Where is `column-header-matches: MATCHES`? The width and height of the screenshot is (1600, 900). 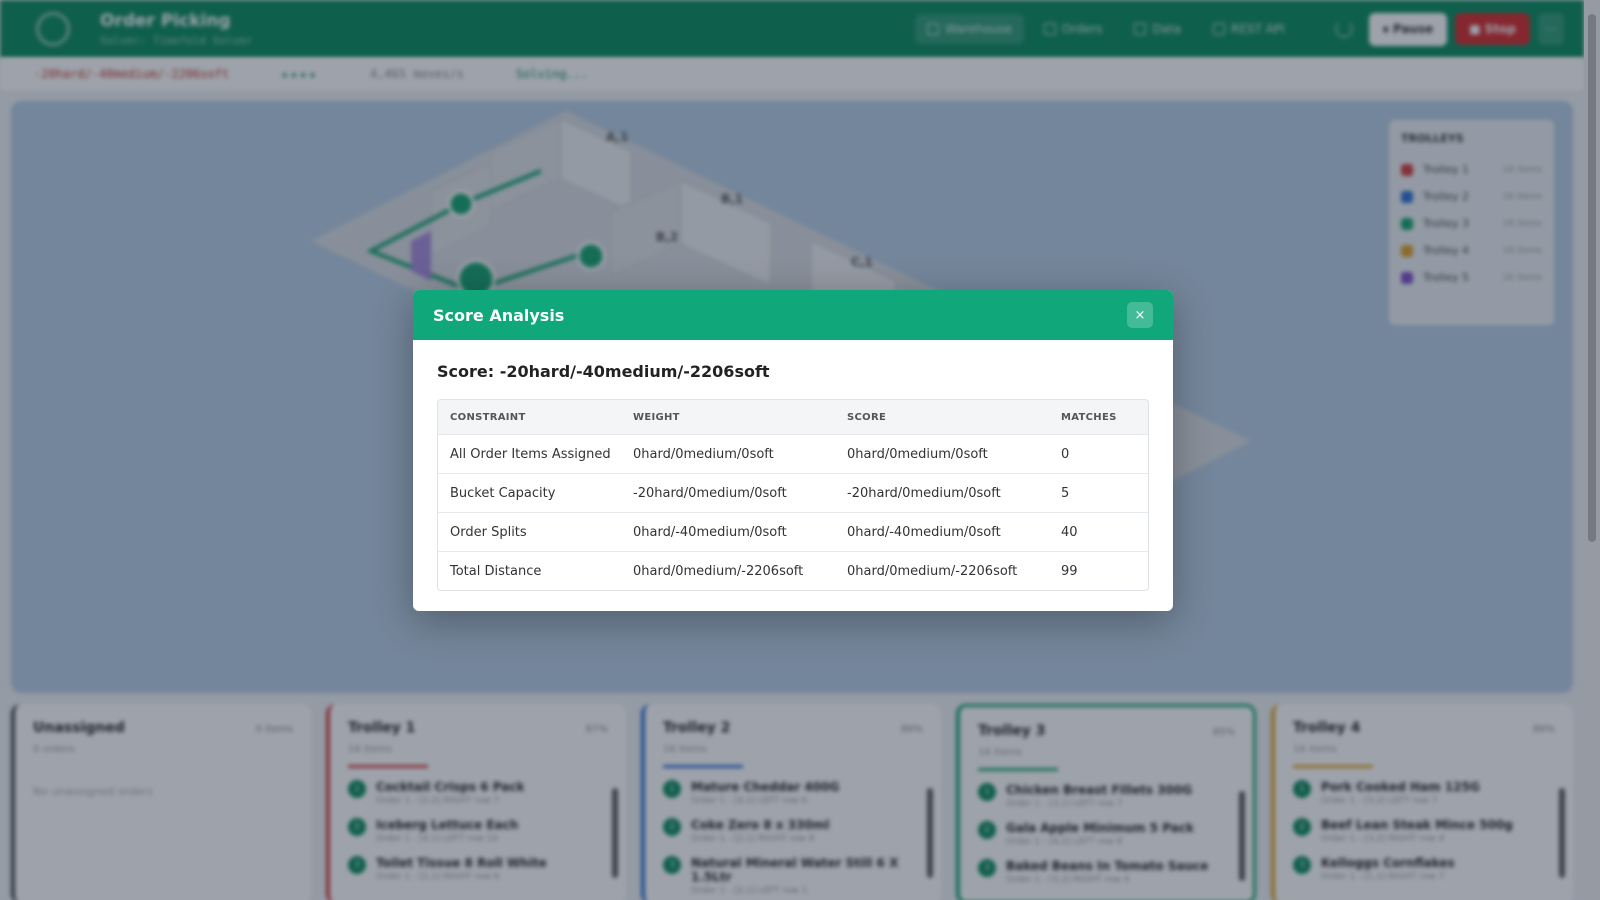
column-header-matches: MATCHES is located at coordinates (1104, 417).